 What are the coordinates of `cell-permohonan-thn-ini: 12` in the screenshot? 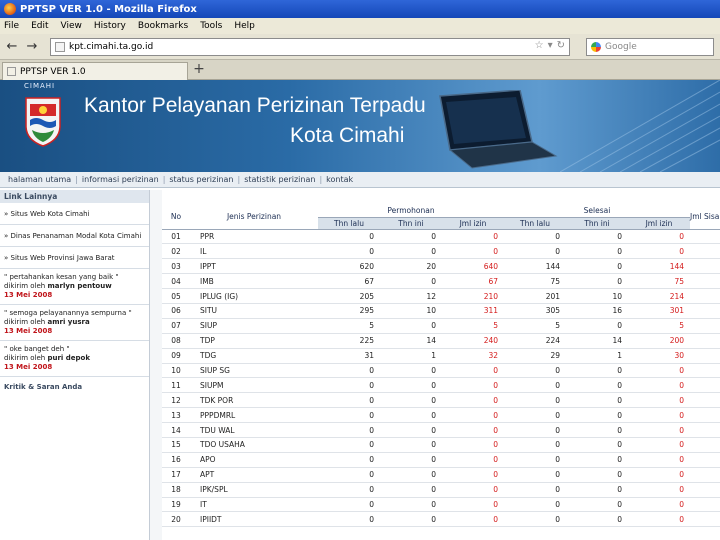 It's located at (411, 296).